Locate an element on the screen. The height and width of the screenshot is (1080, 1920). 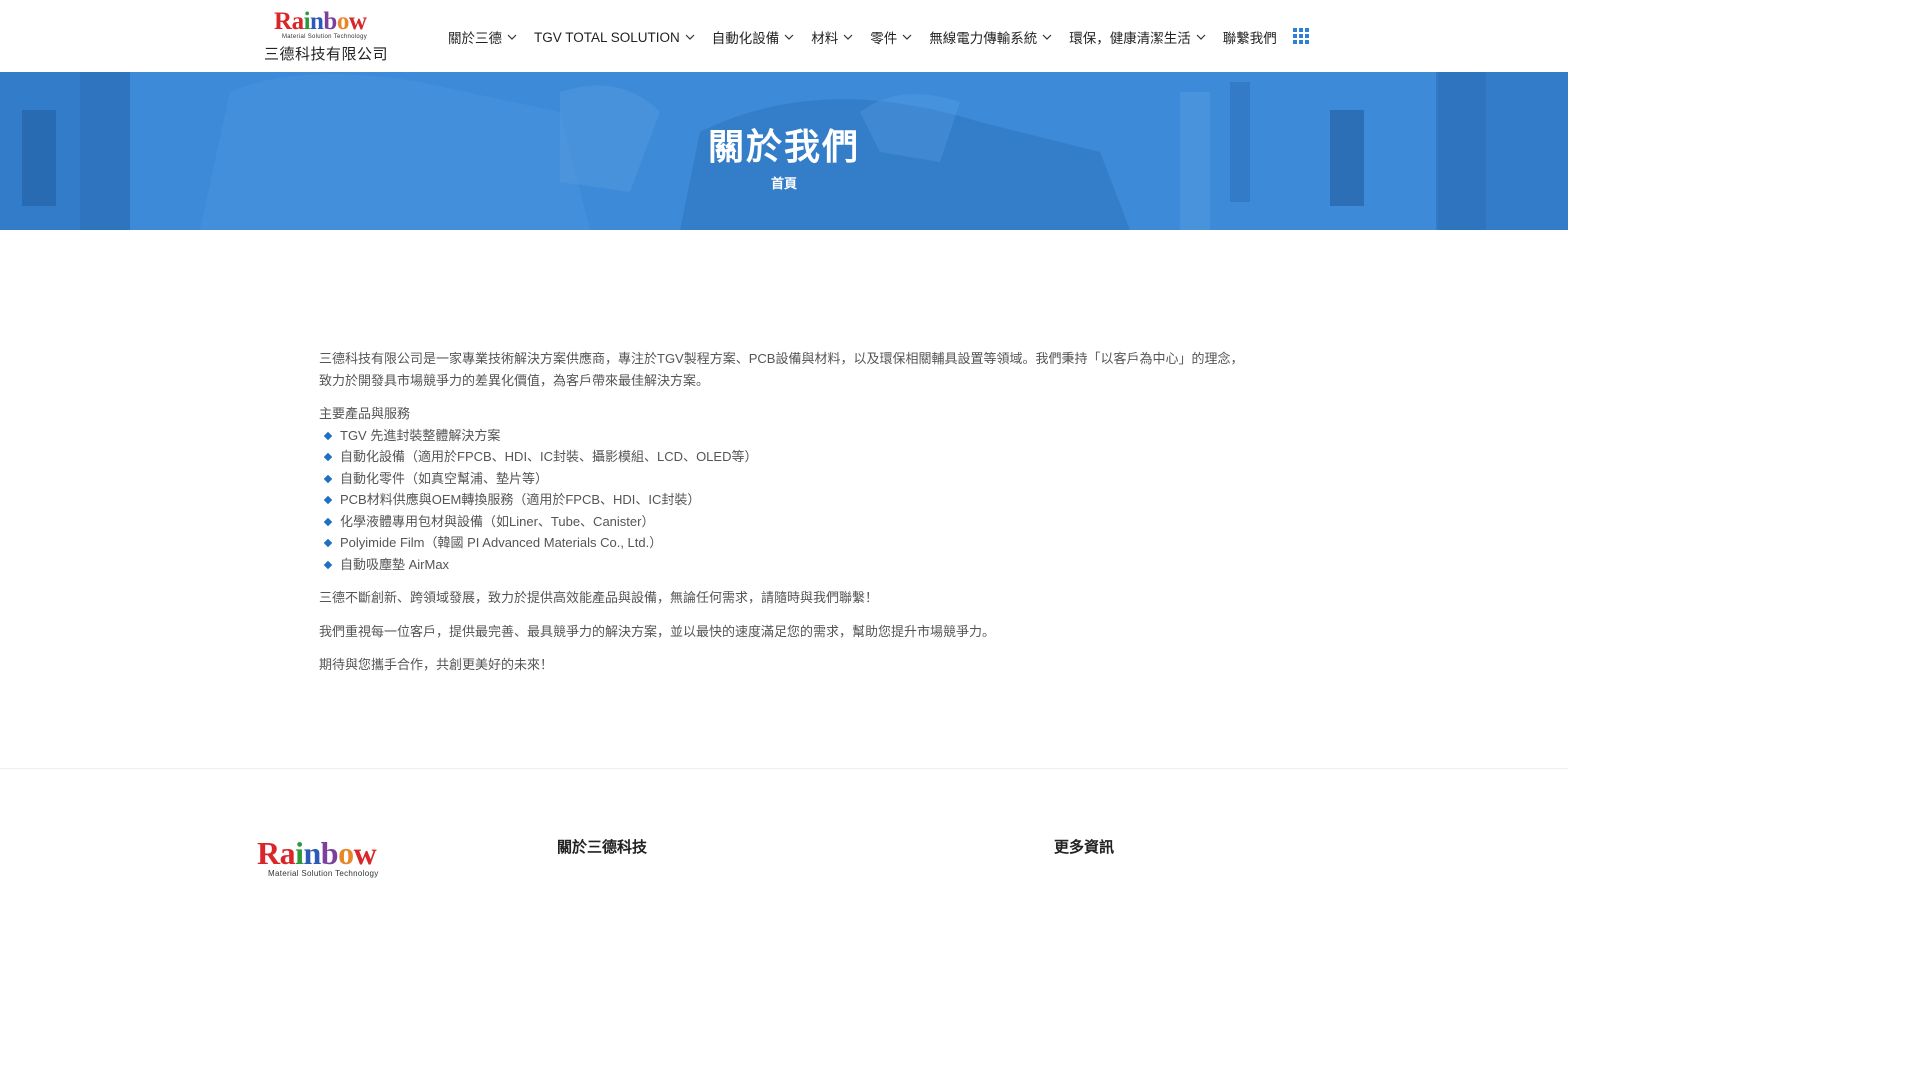
list-item: 自動化零件（如真空幫浦、墊片等） is located at coordinates (784, 479).